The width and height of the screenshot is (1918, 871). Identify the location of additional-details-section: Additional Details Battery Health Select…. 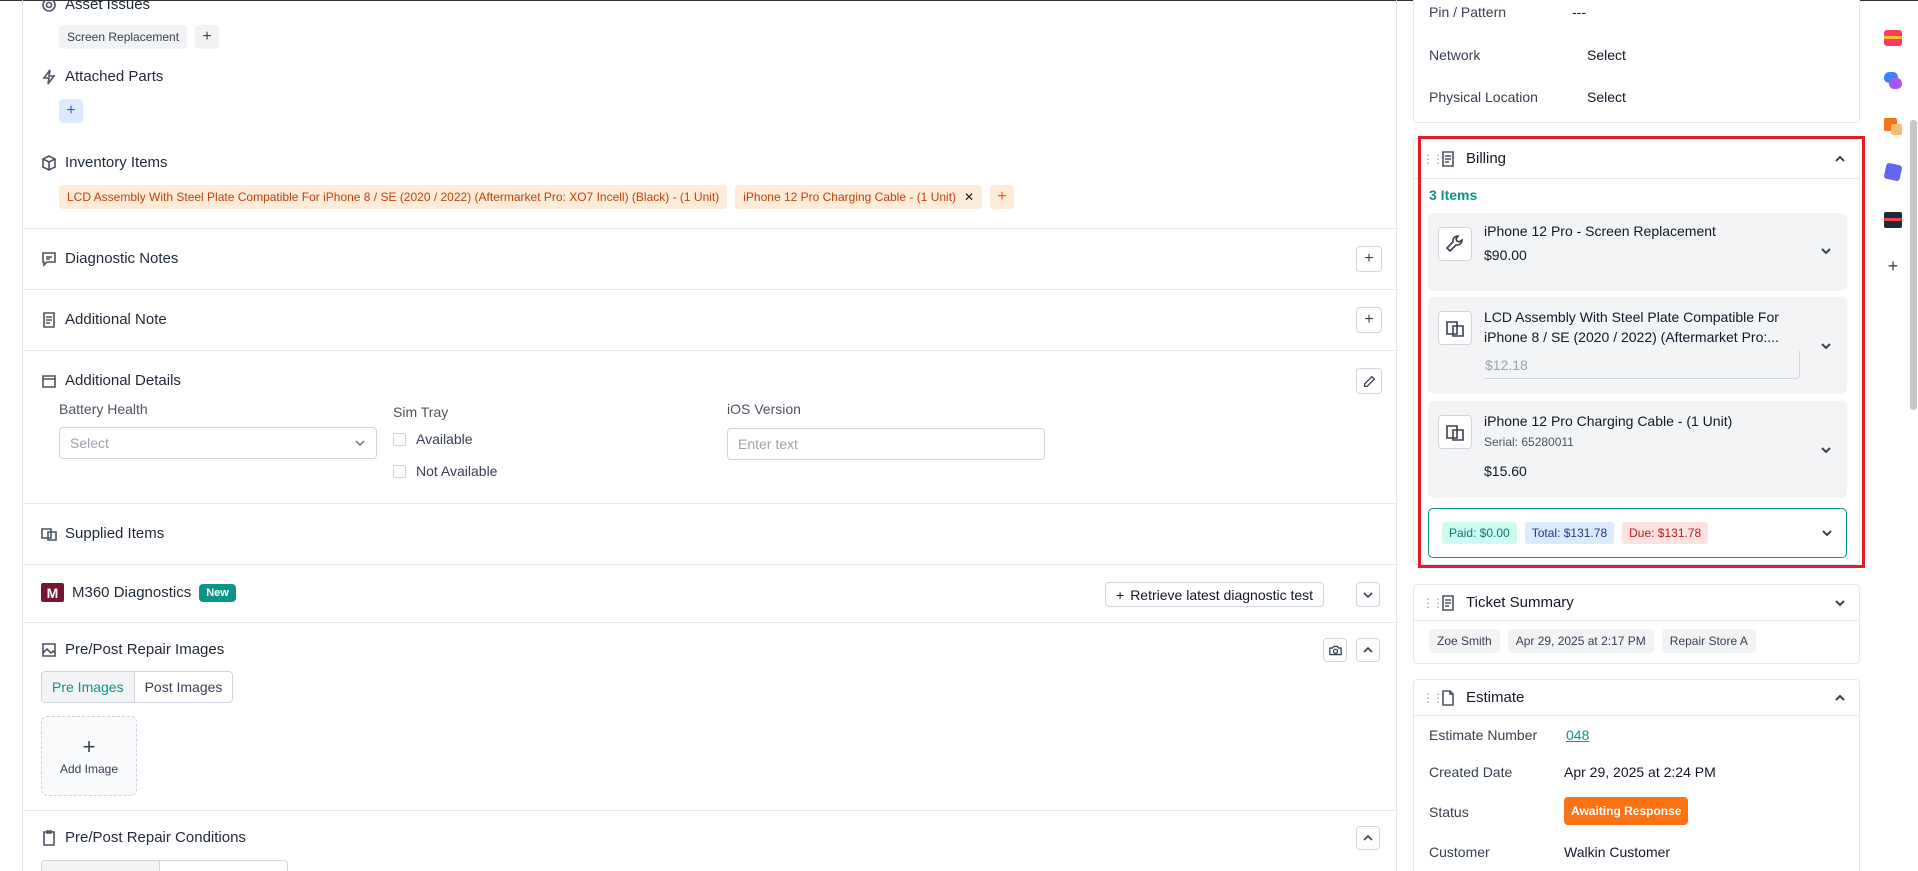
(709, 427).